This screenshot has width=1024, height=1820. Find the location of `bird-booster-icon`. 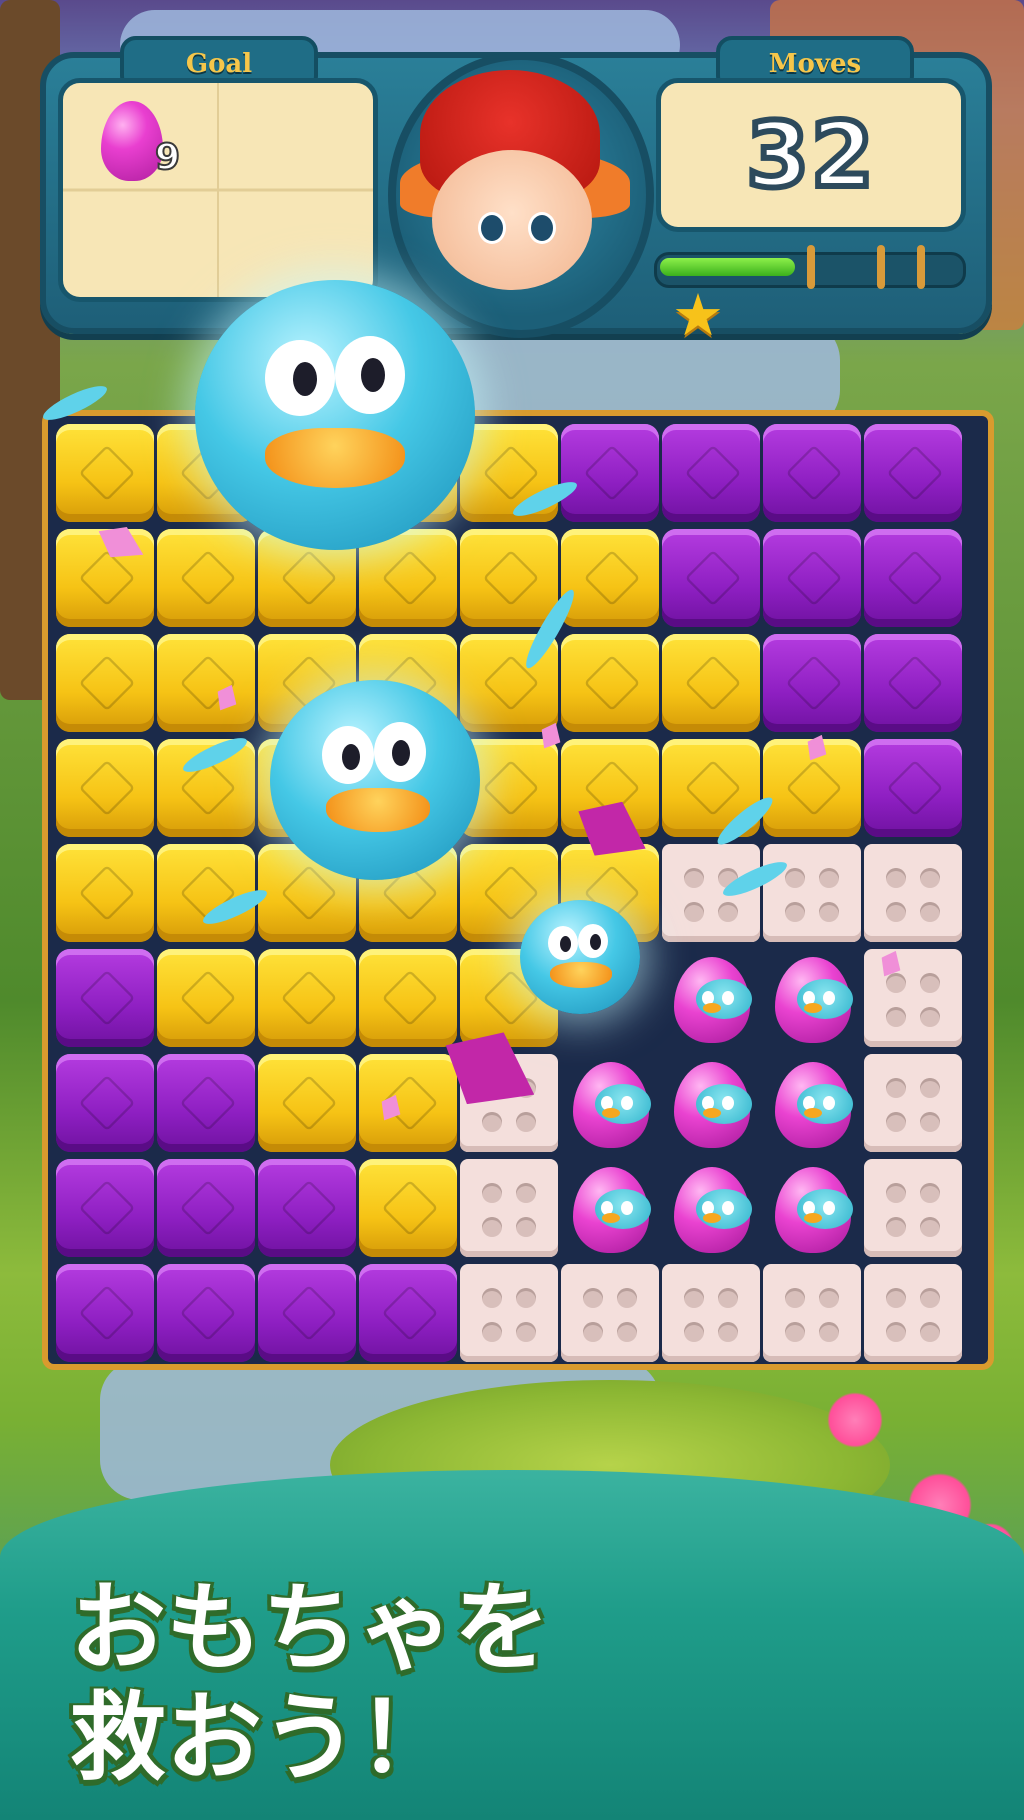

bird-booster-icon is located at coordinates (580, 957).